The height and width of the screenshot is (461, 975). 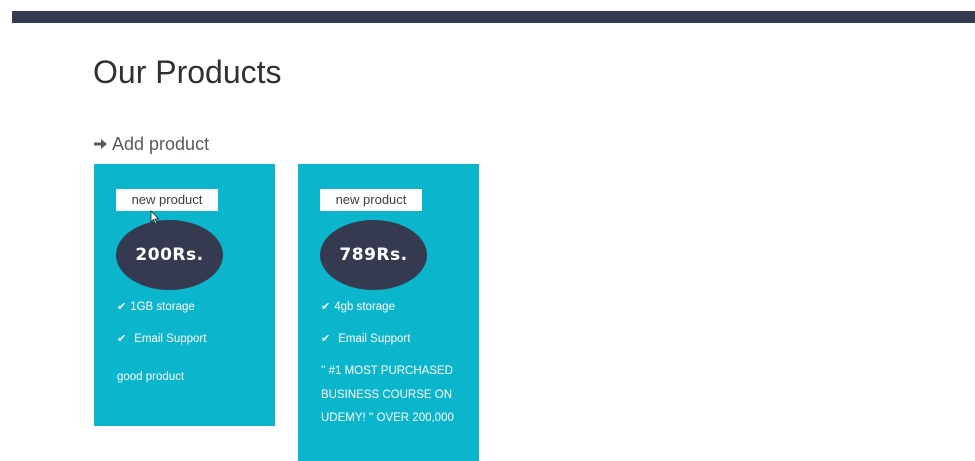 I want to click on feature-item: ✔ 1GB storage, so click(x=156, y=307).